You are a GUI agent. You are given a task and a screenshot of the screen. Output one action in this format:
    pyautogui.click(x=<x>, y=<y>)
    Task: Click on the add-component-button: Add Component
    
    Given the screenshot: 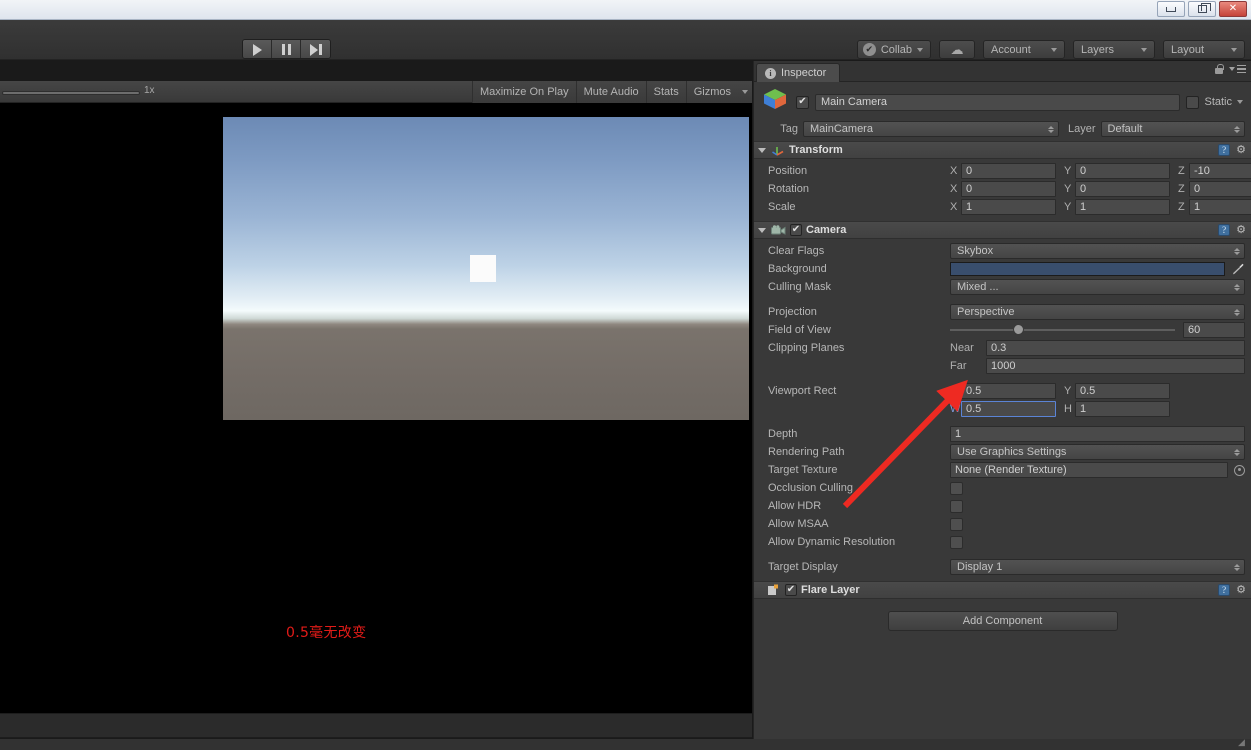 What is the action you would take?
    pyautogui.click(x=1002, y=621)
    